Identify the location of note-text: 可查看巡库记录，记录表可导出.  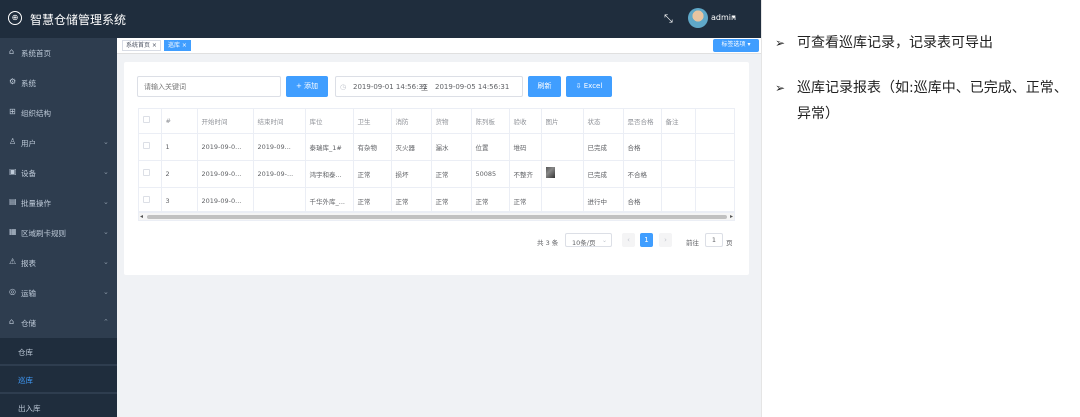
(895, 43).